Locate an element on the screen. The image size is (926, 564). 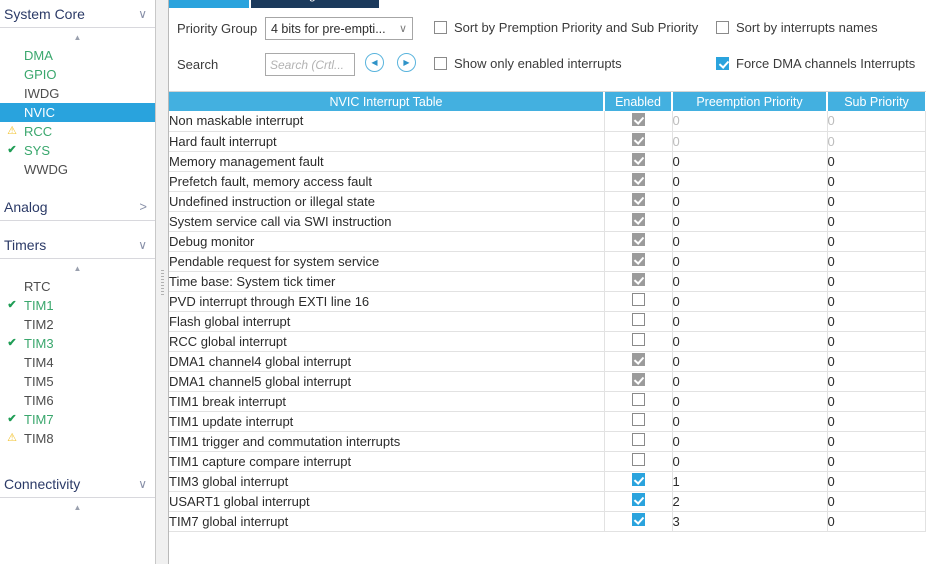
table-row: Hard fault interrupt 0 0 is located at coordinates (547, 141).